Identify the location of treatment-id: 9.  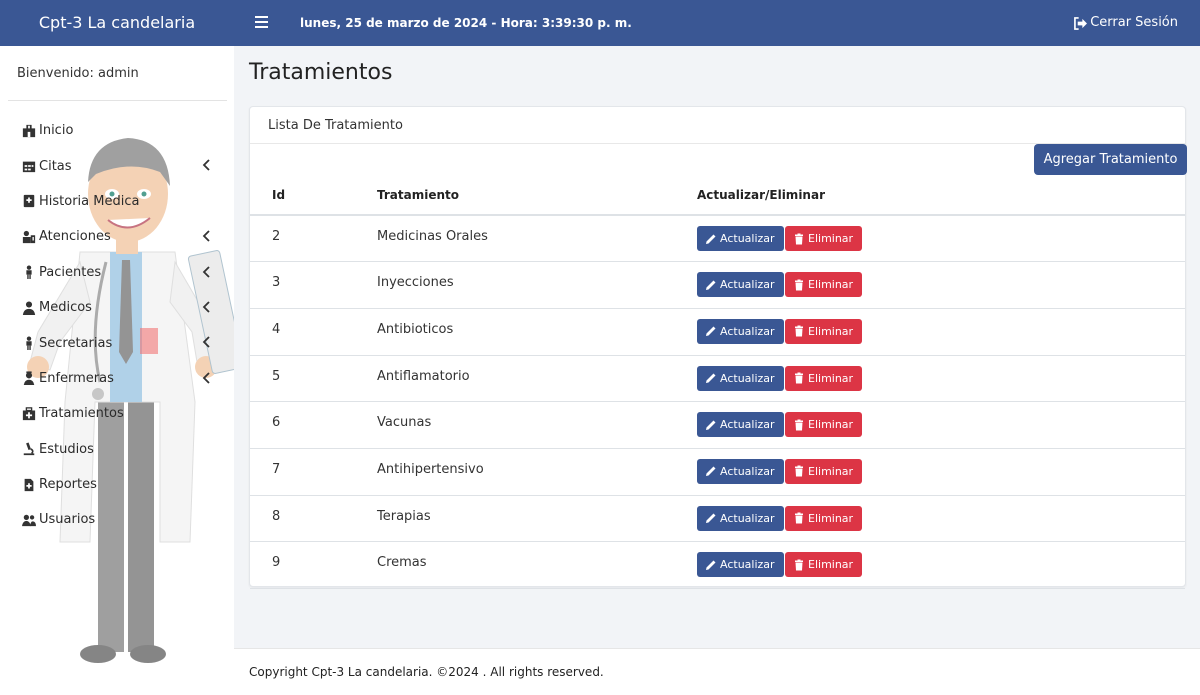
(302, 565).